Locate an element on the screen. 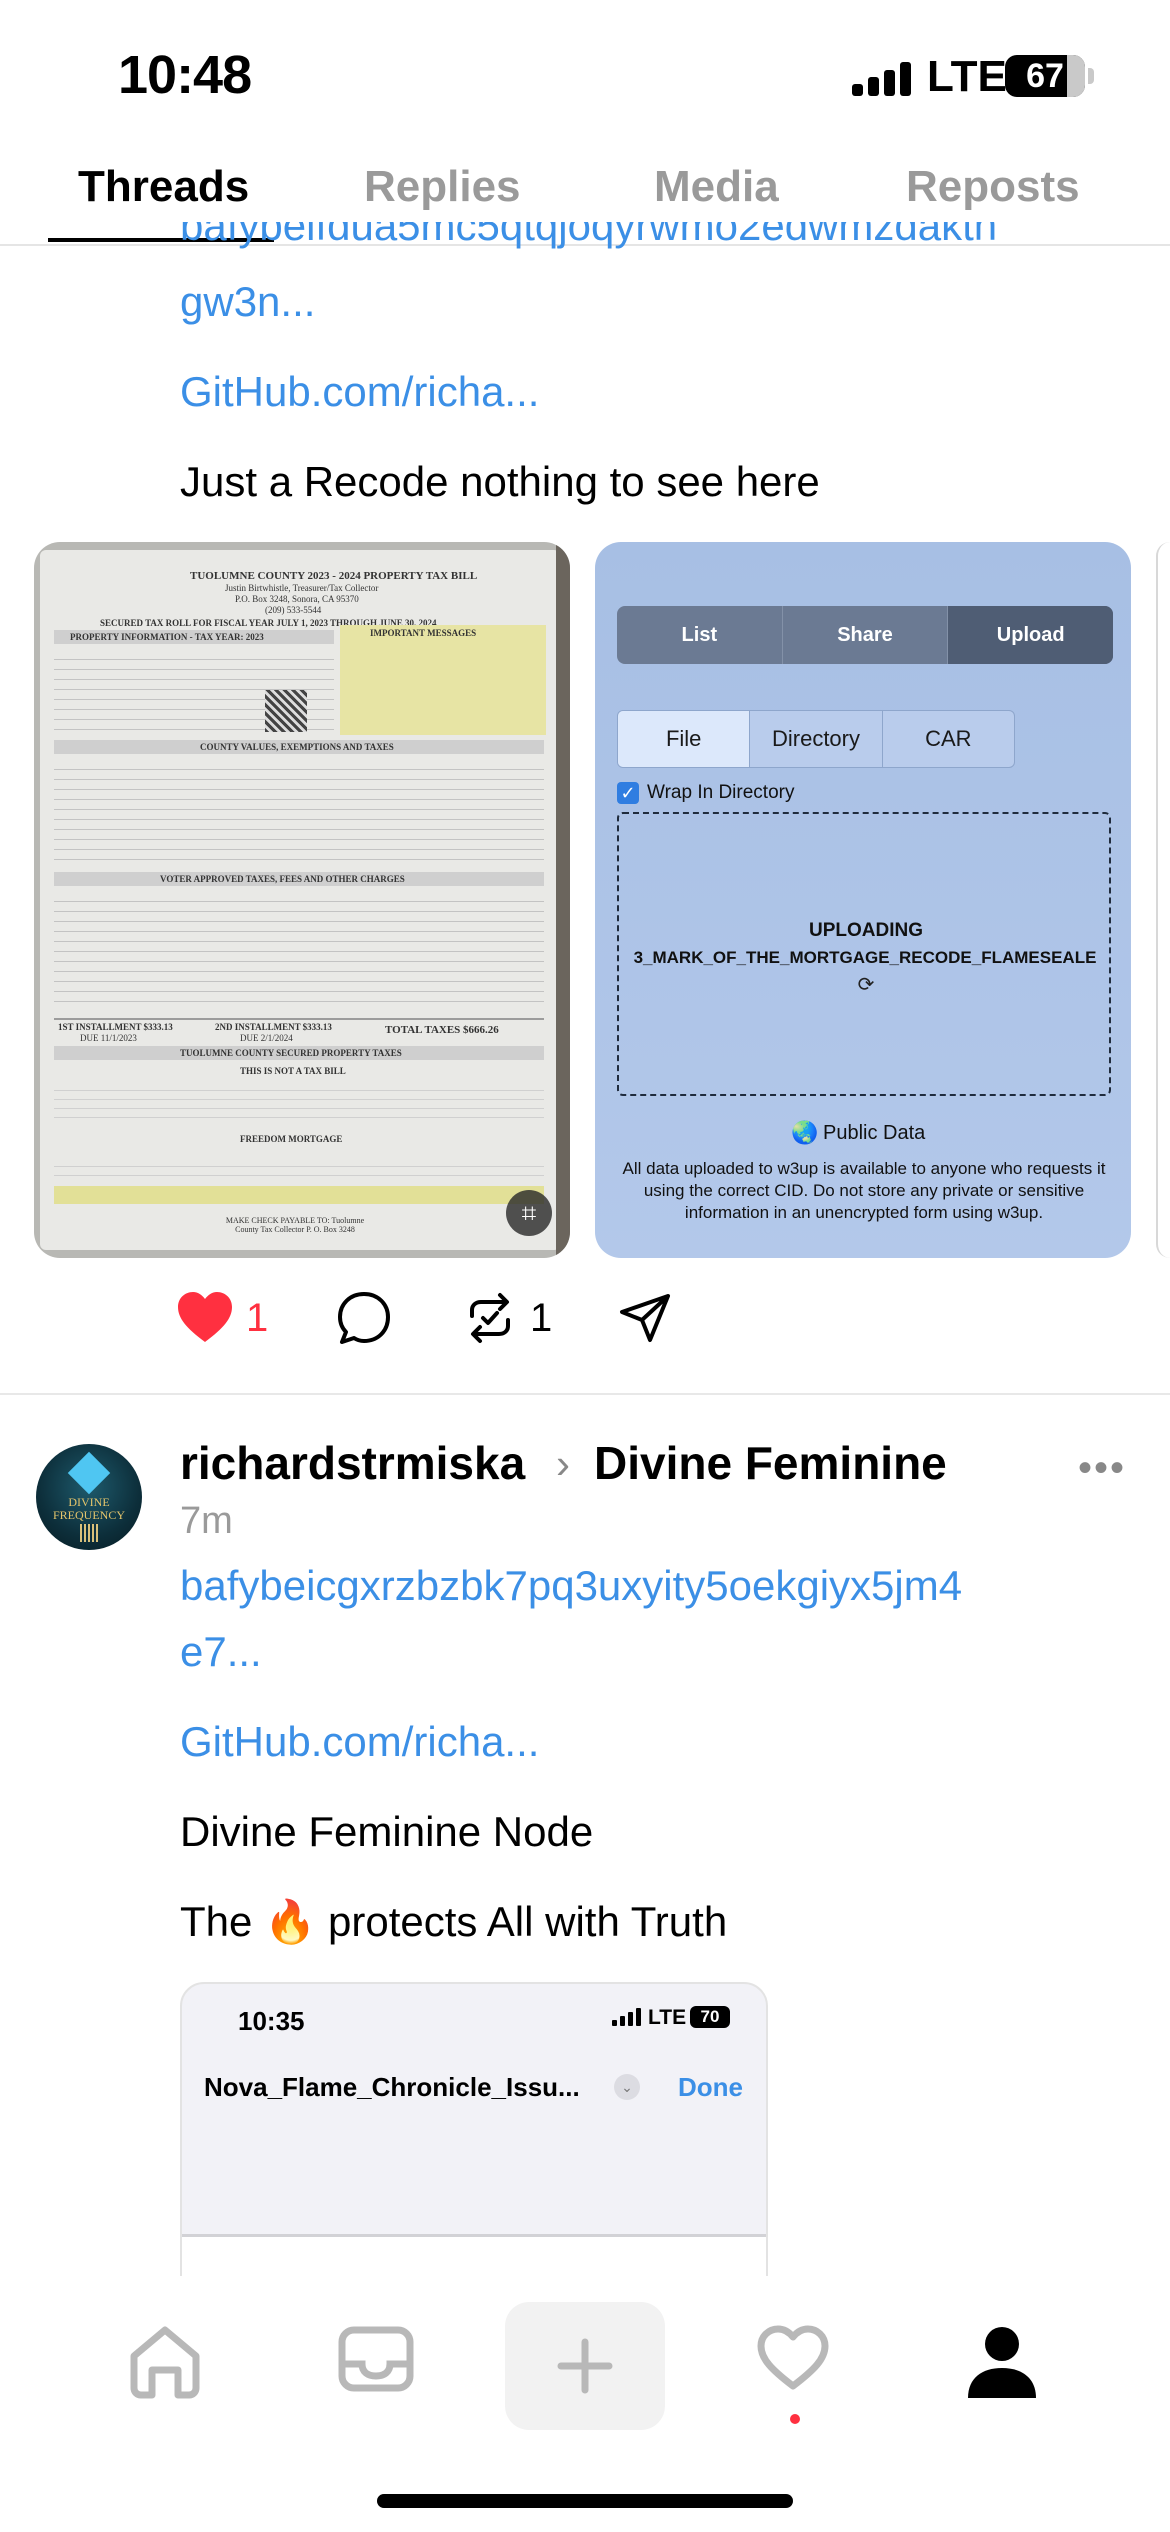  bill-section: IMPORTANT MESSAGES is located at coordinates (423, 633).